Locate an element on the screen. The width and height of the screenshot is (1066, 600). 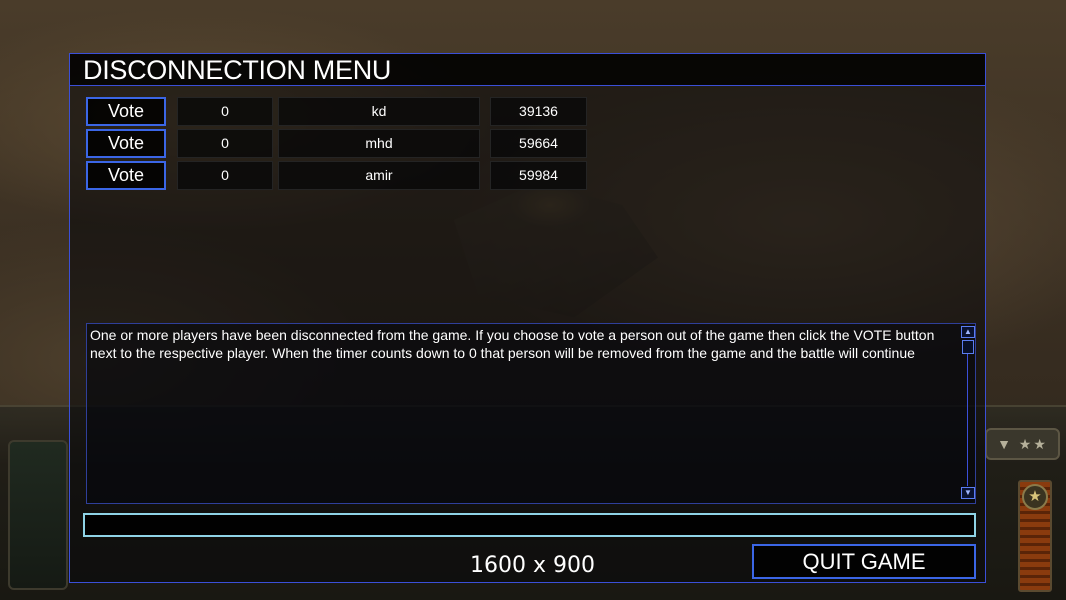
player-row: Vote 0 mhd 59664 is located at coordinates (370, 143).